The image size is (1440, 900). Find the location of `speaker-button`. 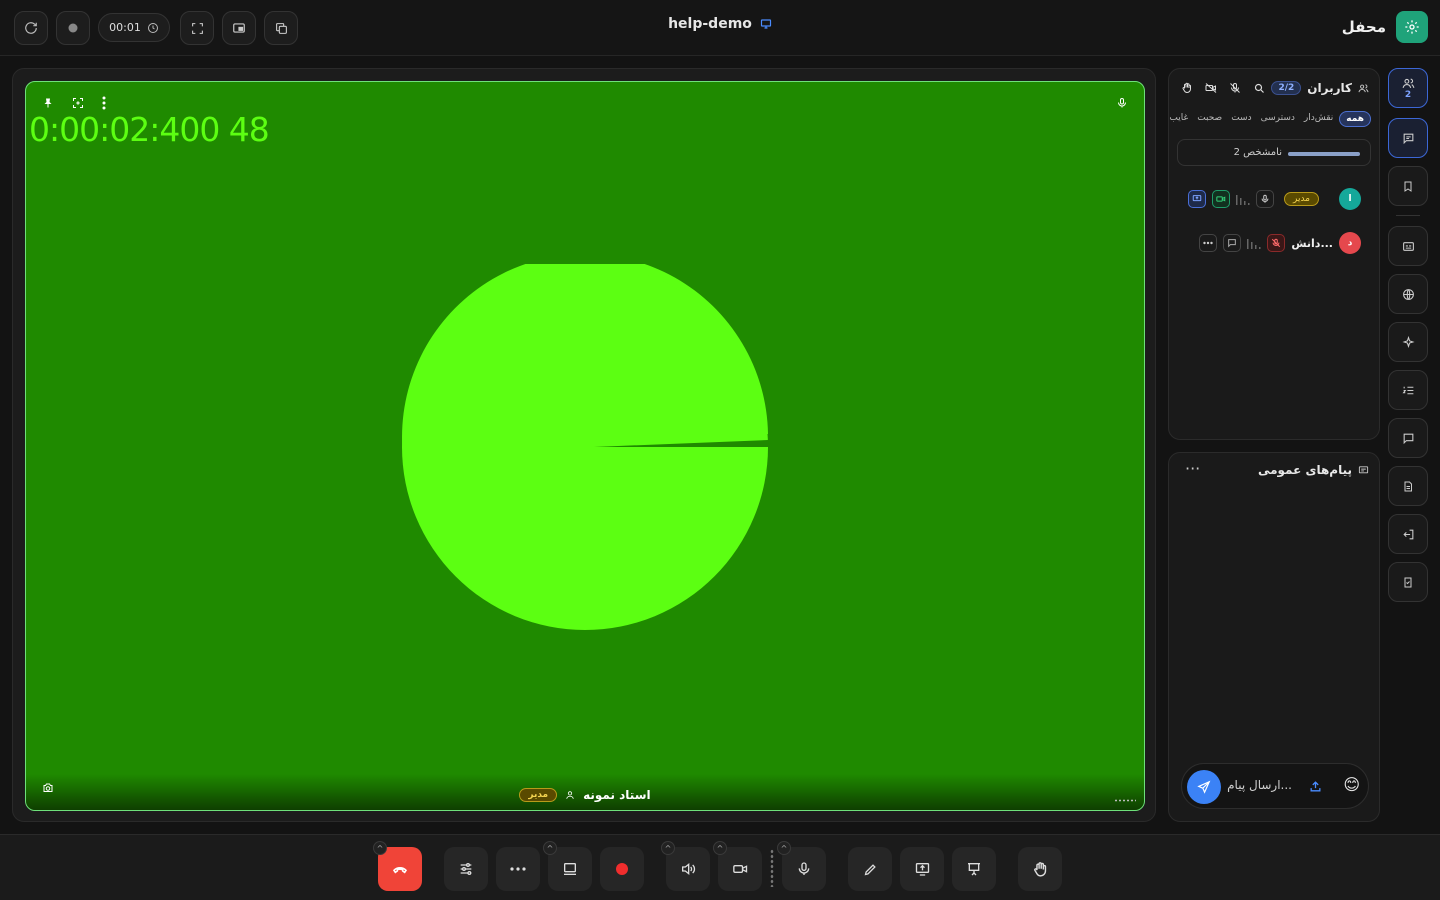

speaker-button is located at coordinates (688, 869).